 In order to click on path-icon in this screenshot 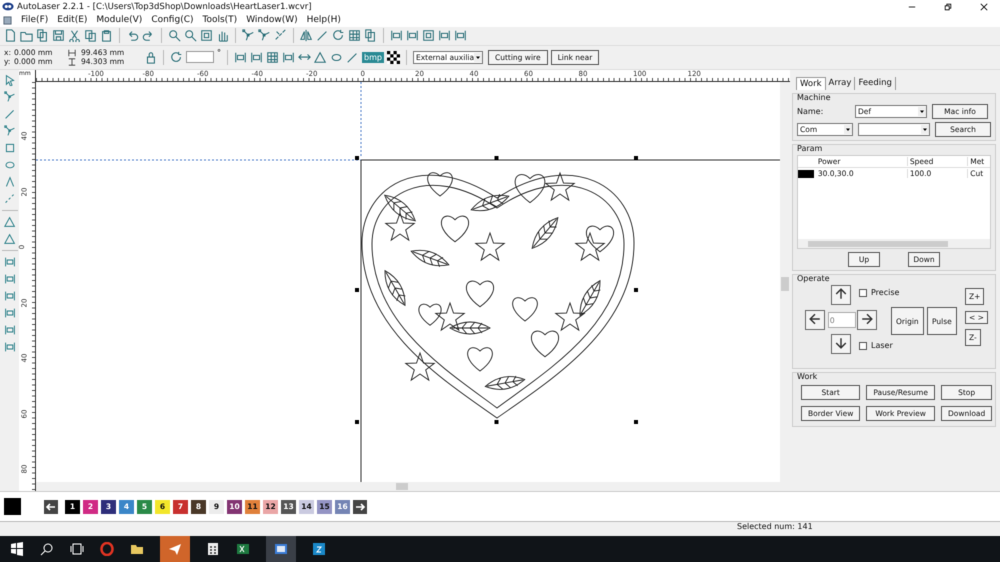, I will do `click(280, 35)`.